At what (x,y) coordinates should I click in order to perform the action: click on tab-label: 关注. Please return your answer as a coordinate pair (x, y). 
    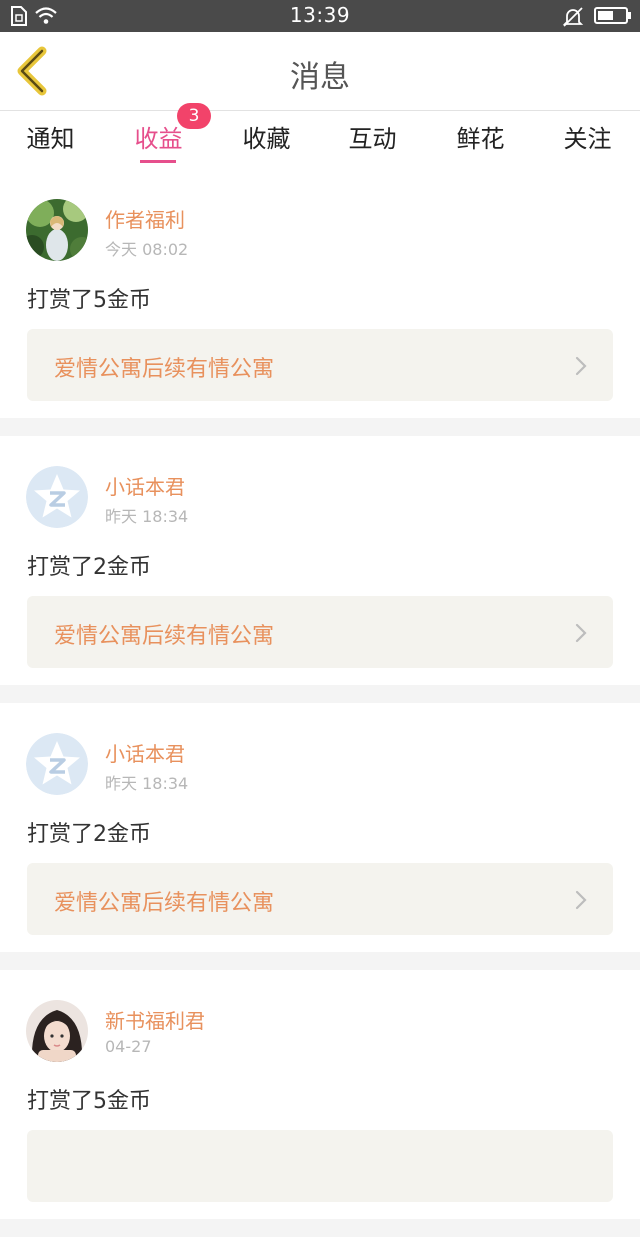
    Looking at the image, I should click on (587, 139).